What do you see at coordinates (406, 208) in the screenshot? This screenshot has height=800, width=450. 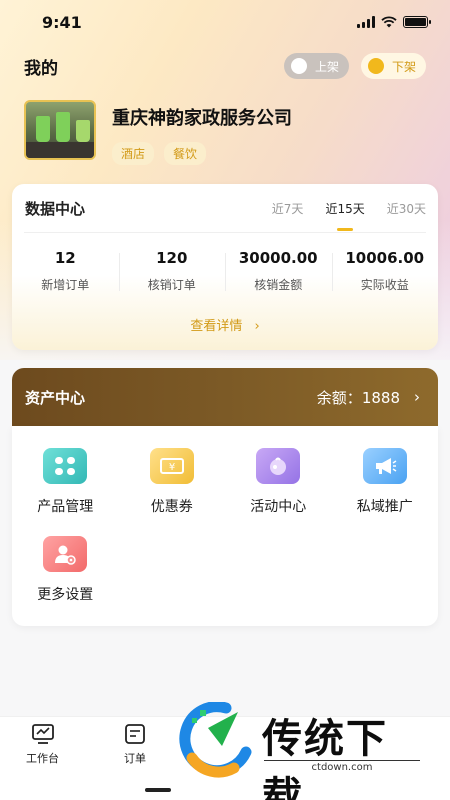 I see `tab-30-days: 近30天` at bounding box center [406, 208].